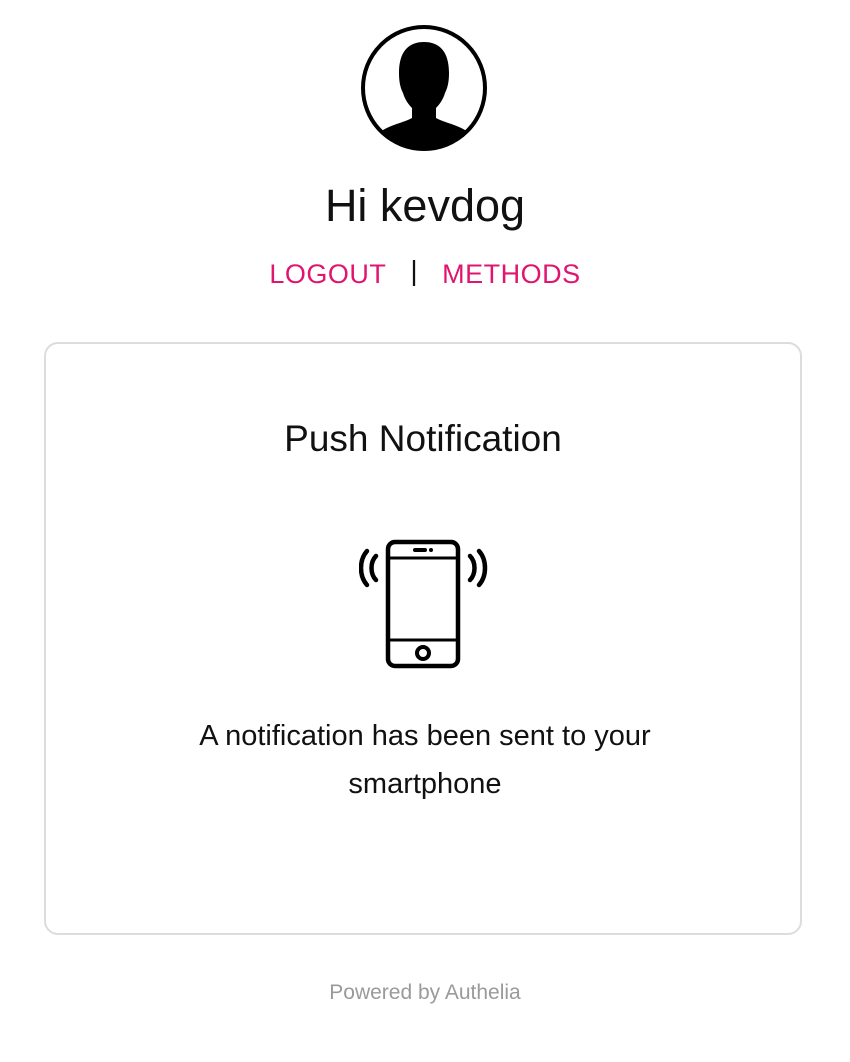 The width and height of the screenshot is (850, 1062). Describe the element at coordinates (425, 205) in the screenshot. I see `greeting-title: Hi kevdog` at that location.